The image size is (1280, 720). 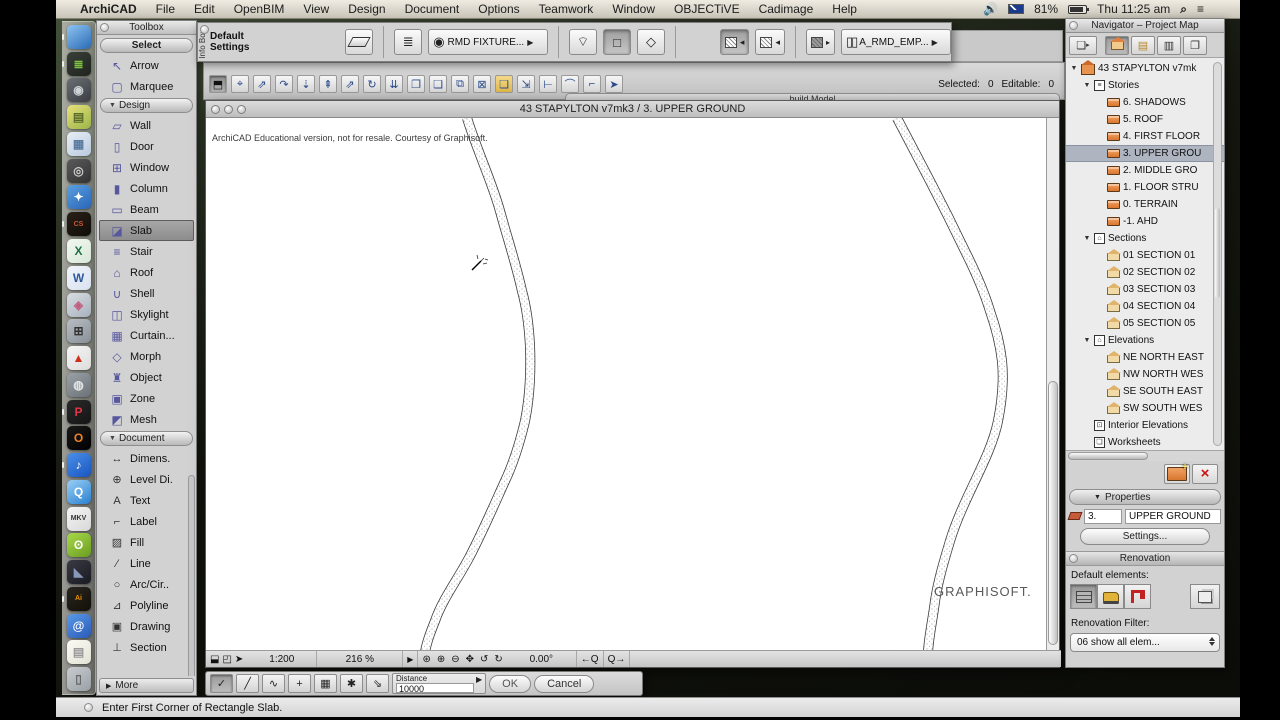 What do you see at coordinates (416, 84) in the screenshot?
I see `multiply-button: ❐` at bounding box center [416, 84].